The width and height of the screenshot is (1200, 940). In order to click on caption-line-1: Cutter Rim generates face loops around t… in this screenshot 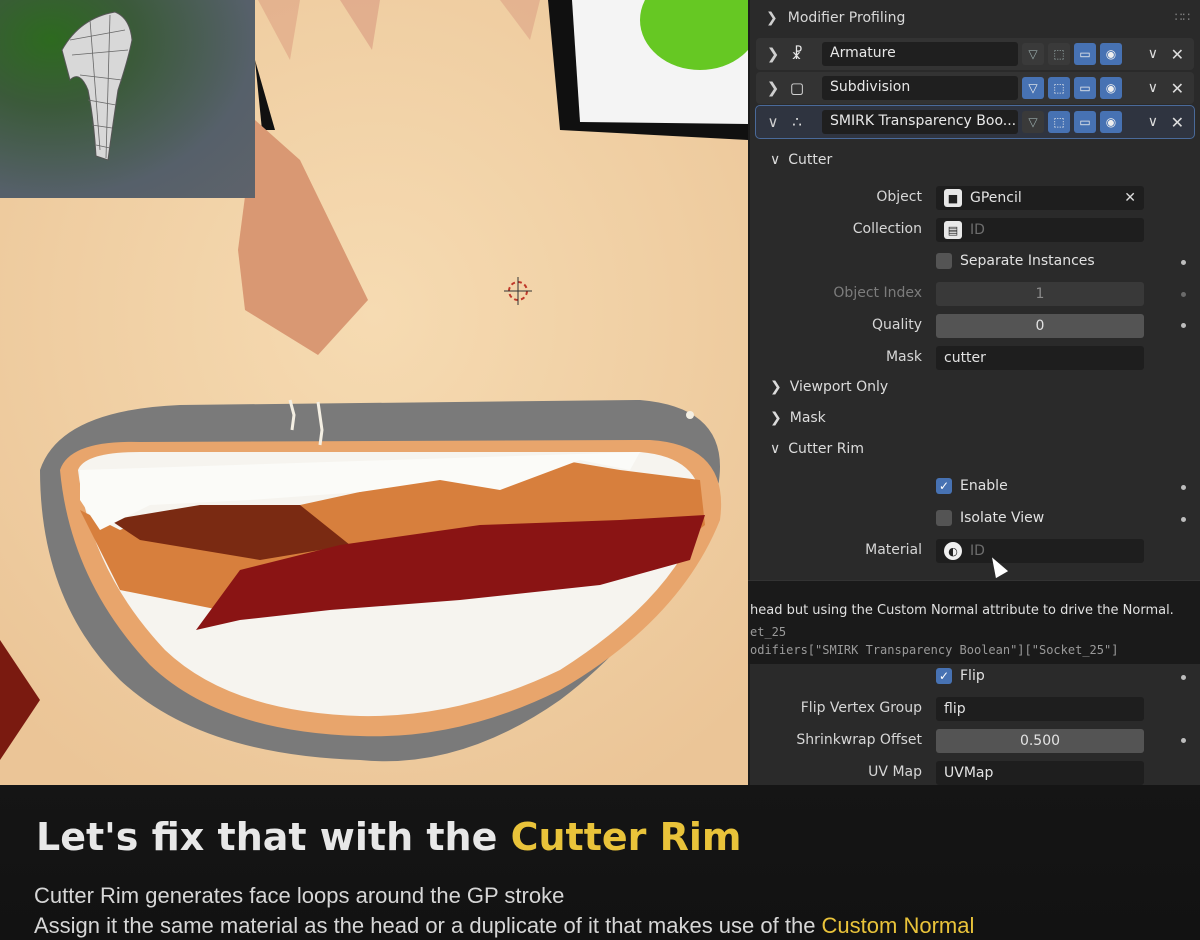, I will do `click(299, 895)`.